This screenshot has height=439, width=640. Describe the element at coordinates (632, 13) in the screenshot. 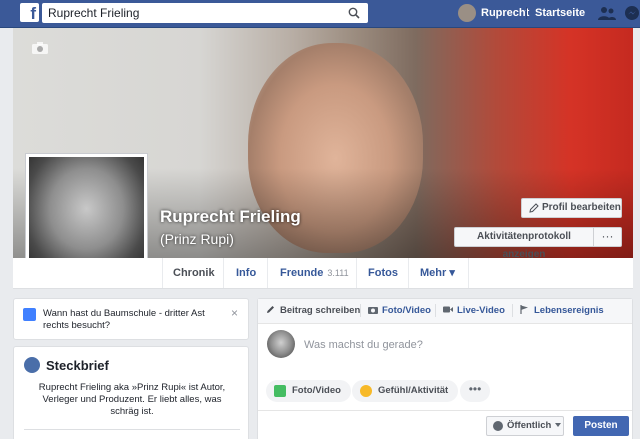

I see `messenger-icon` at that location.